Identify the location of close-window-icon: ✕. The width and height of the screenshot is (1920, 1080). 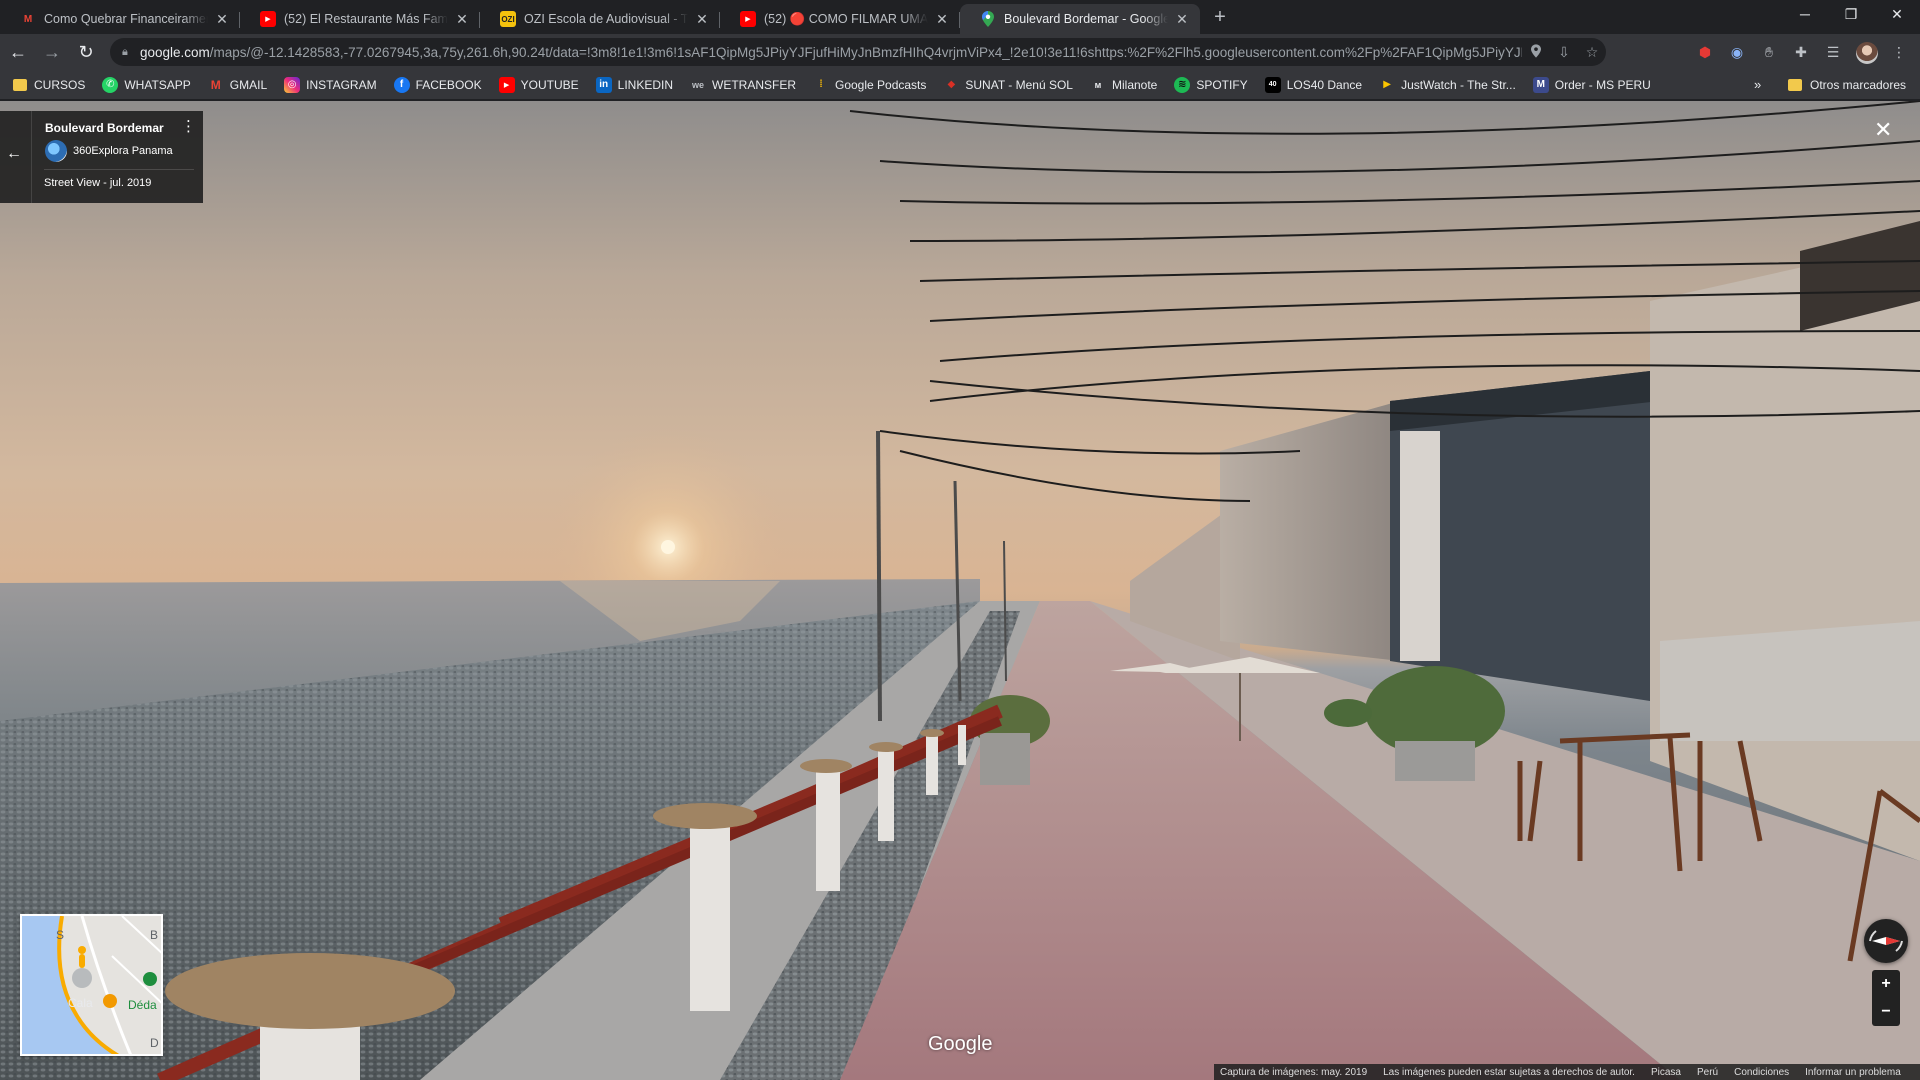
(1897, 15).